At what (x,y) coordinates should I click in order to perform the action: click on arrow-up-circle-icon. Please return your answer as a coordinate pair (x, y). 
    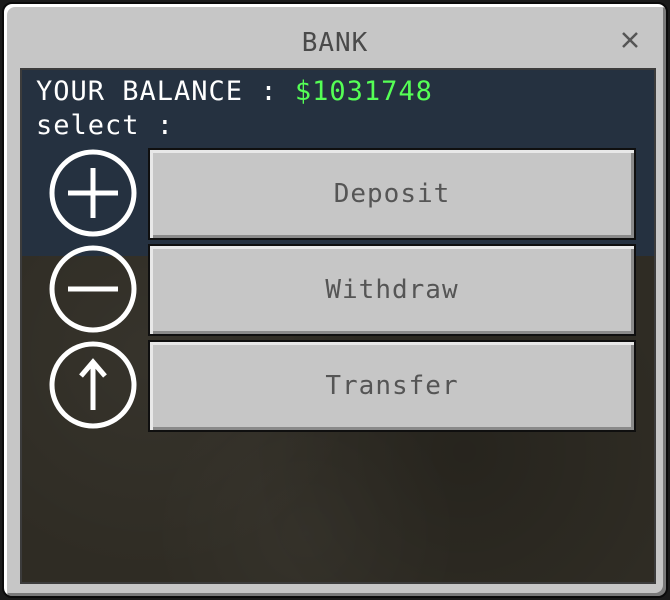
    Looking at the image, I should click on (93, 385).